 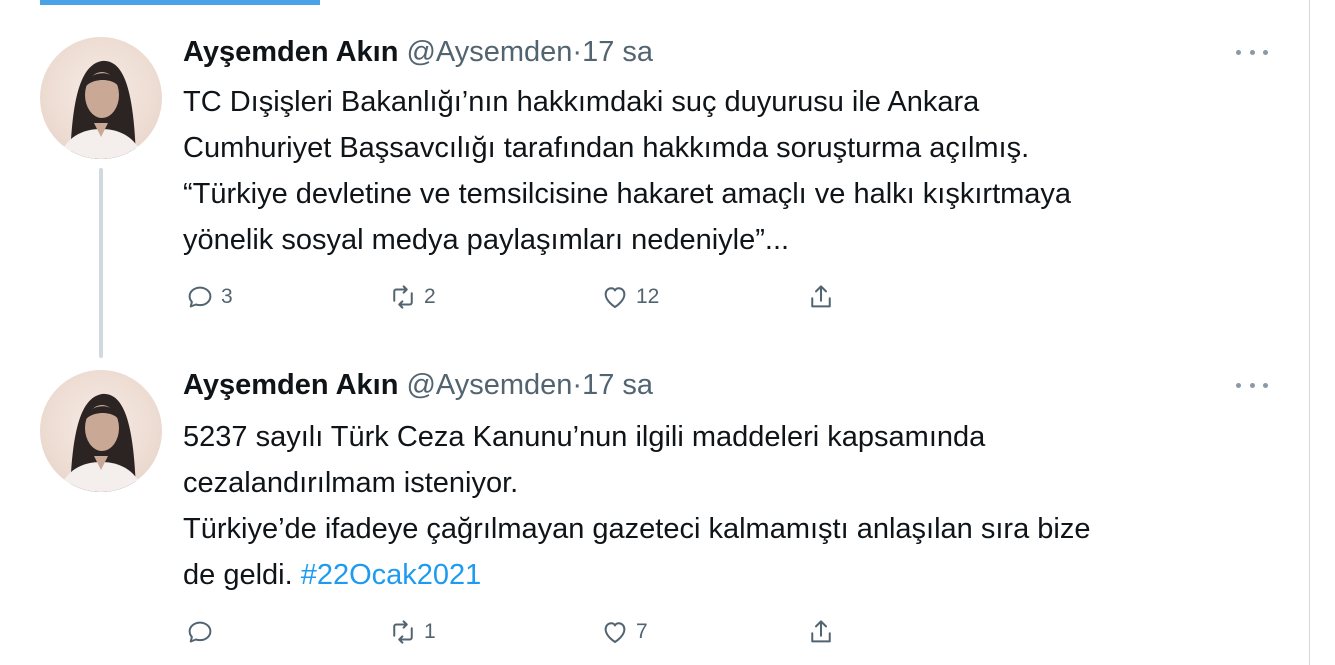 I want to click on retweet-count: 2, so click(x=430, y=296).